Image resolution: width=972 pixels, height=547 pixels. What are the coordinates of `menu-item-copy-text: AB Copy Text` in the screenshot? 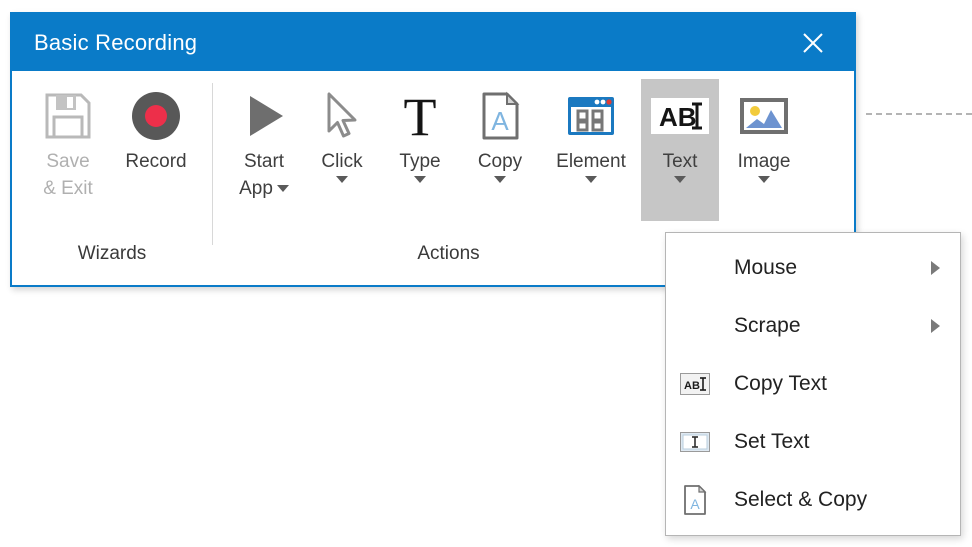 It's located at (813, 384).